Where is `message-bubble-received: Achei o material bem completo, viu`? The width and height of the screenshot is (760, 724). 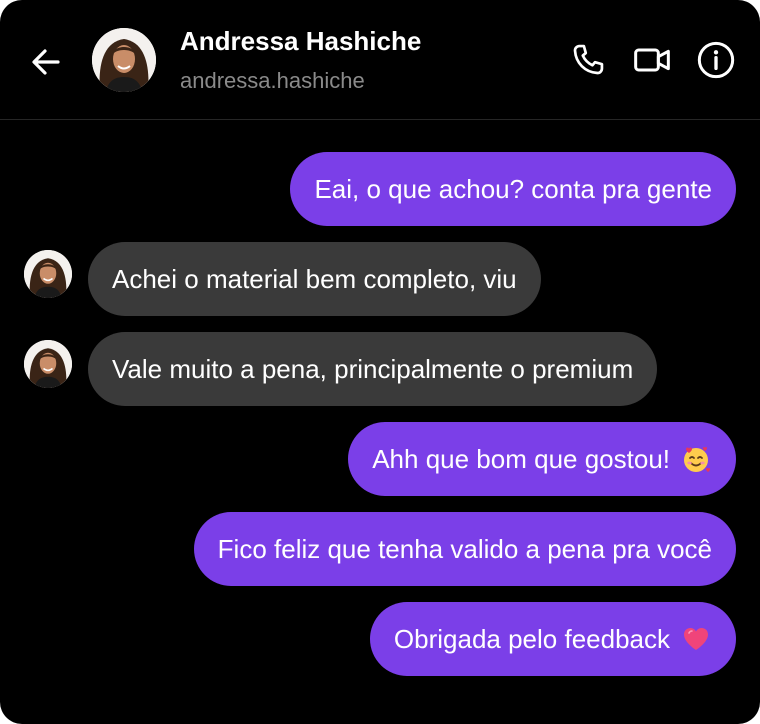
message-bubble-received: Achei o material bem completo, viu is located at coordinates (314, 279).